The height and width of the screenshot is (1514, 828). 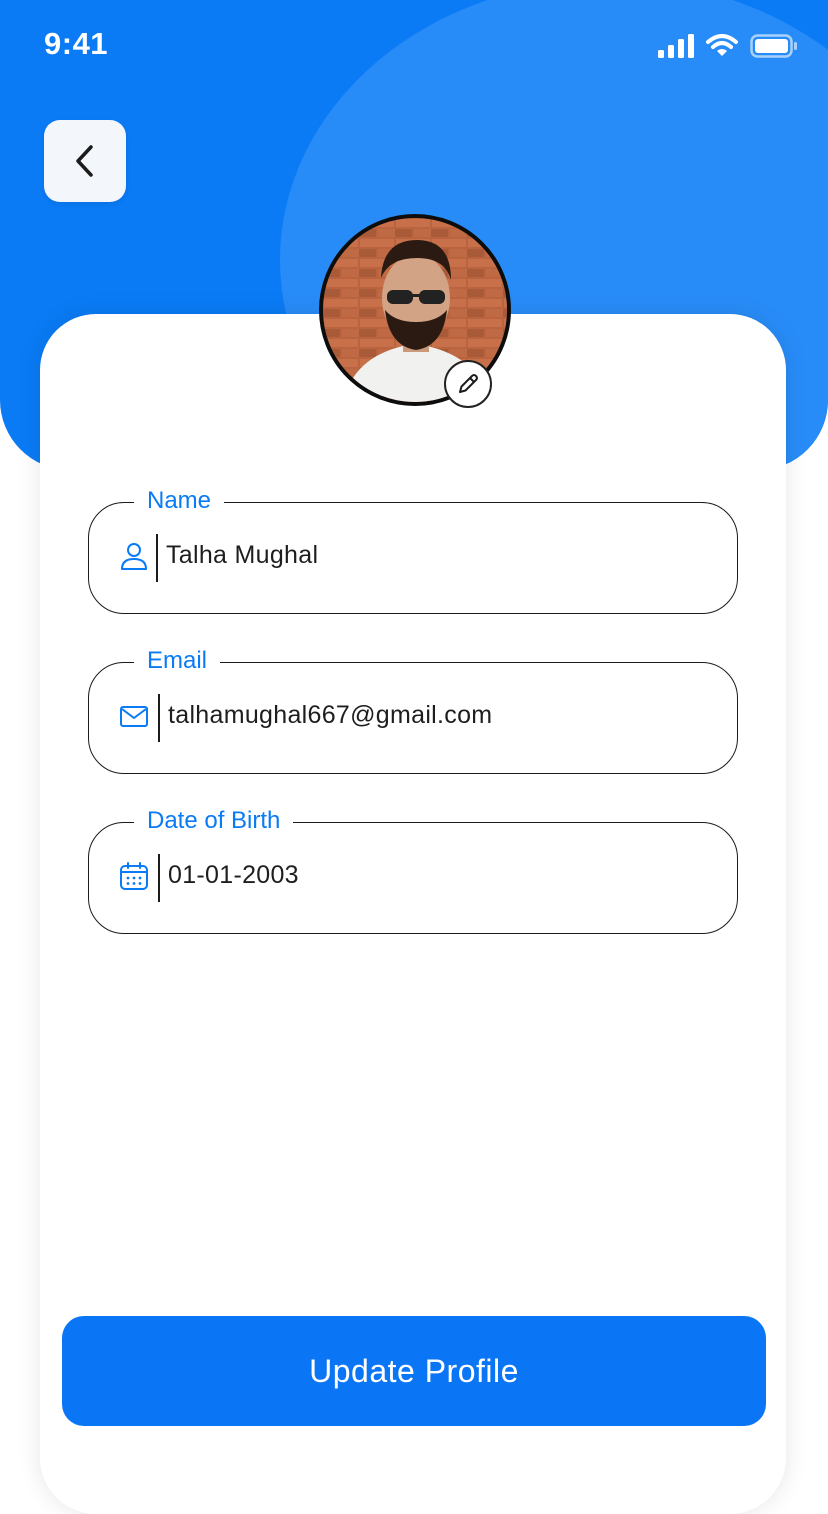 What do you see at coordinates (773, 46) in the screenshot?
I see `battery-icon` at bounding box center [773, 46].